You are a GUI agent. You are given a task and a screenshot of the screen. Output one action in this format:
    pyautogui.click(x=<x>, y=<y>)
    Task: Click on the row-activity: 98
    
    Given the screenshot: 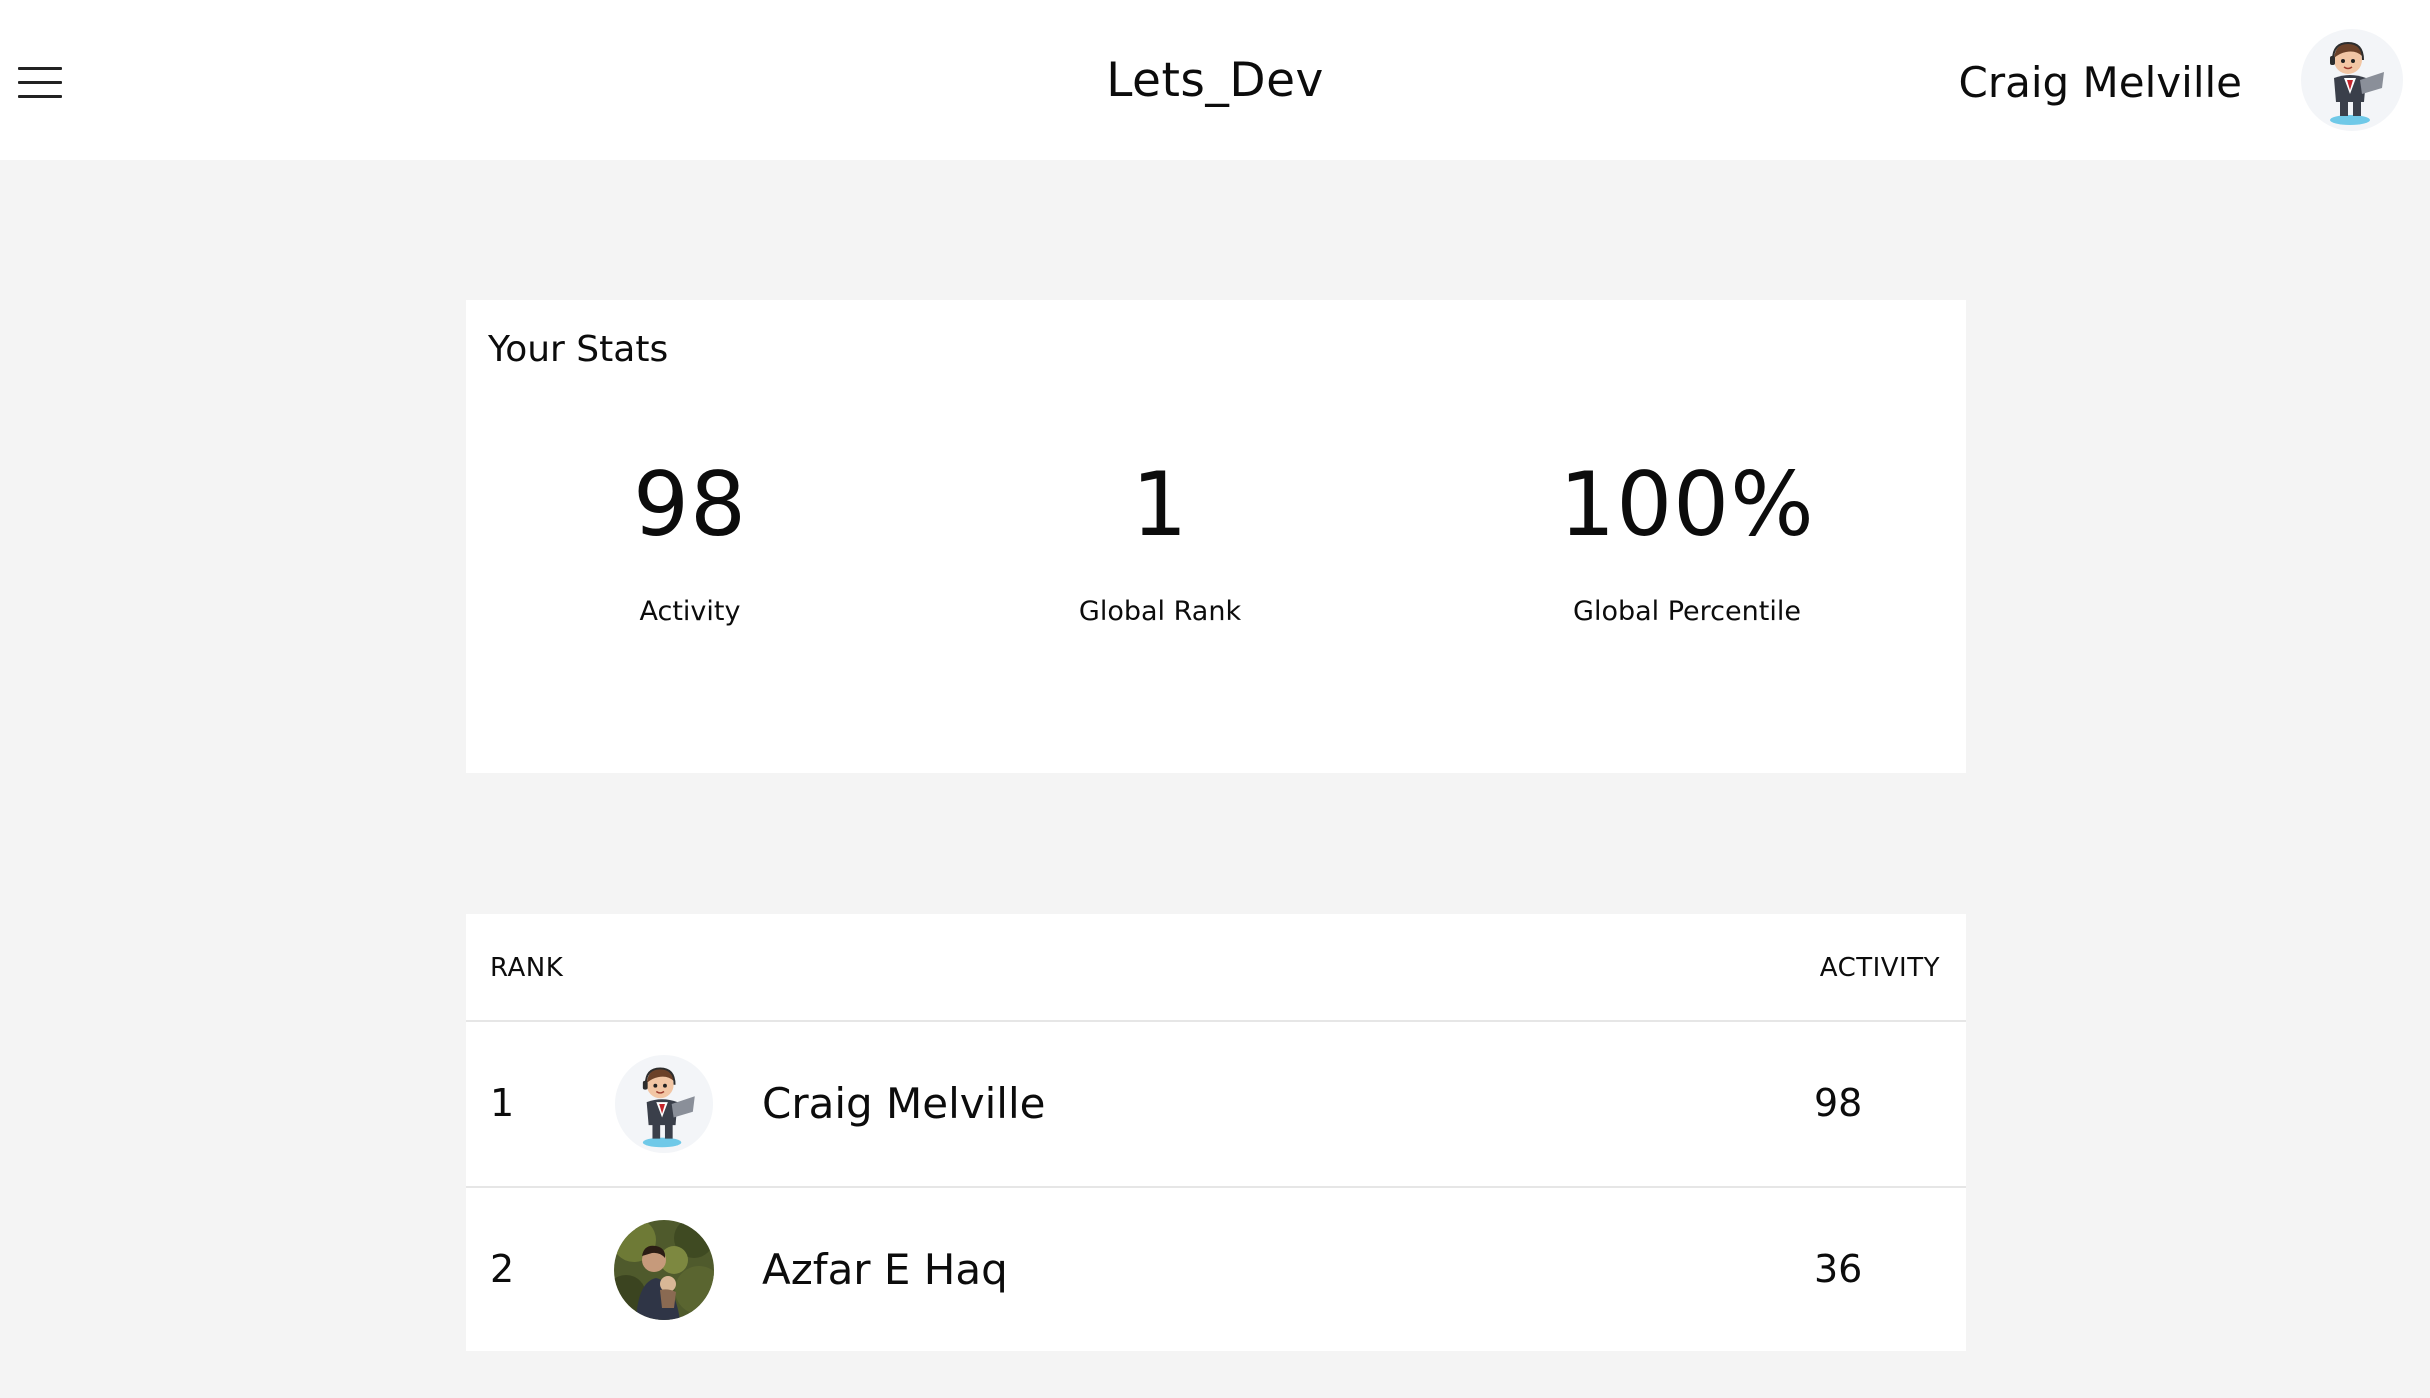 What is the action you would take?
    pyautogui.click(x=1838, y=1103)
    